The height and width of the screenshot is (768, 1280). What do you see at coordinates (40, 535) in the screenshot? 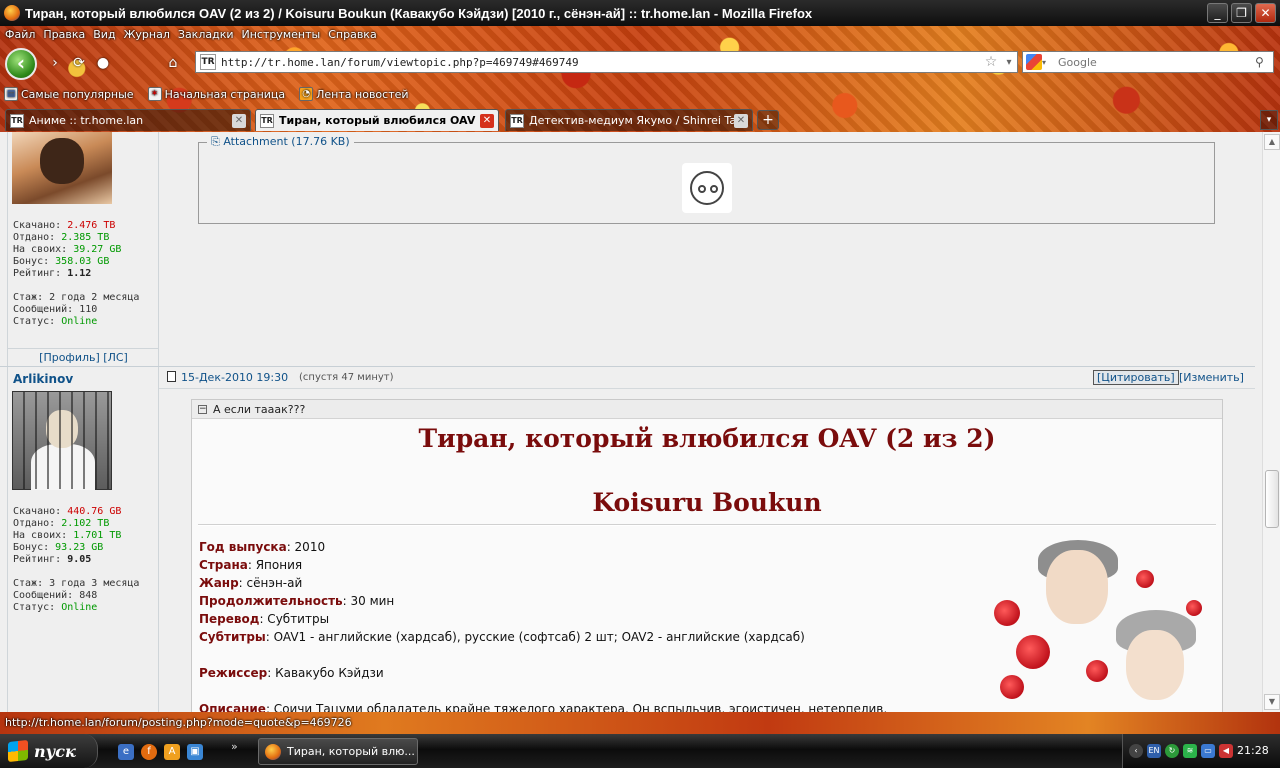
I see `stat-label: На своих:` at bounding box center [40, 535].